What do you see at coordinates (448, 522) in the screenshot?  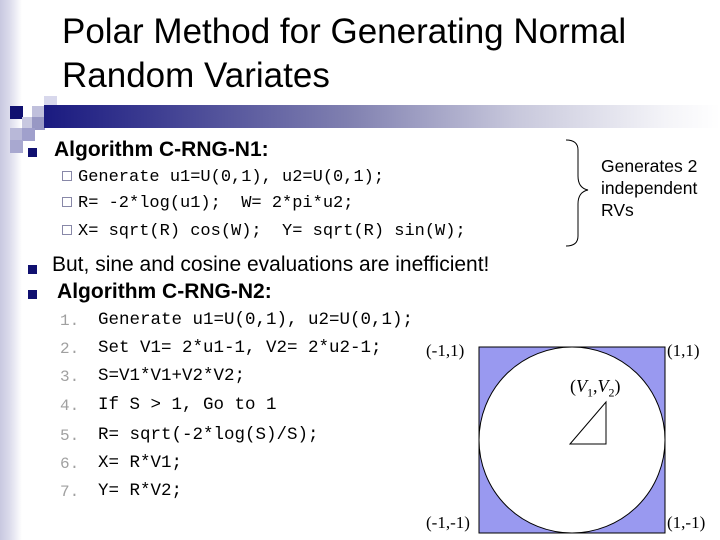 I see `corner-label-bottom-left: (-1,-1)` at bounding box center [448, 522].